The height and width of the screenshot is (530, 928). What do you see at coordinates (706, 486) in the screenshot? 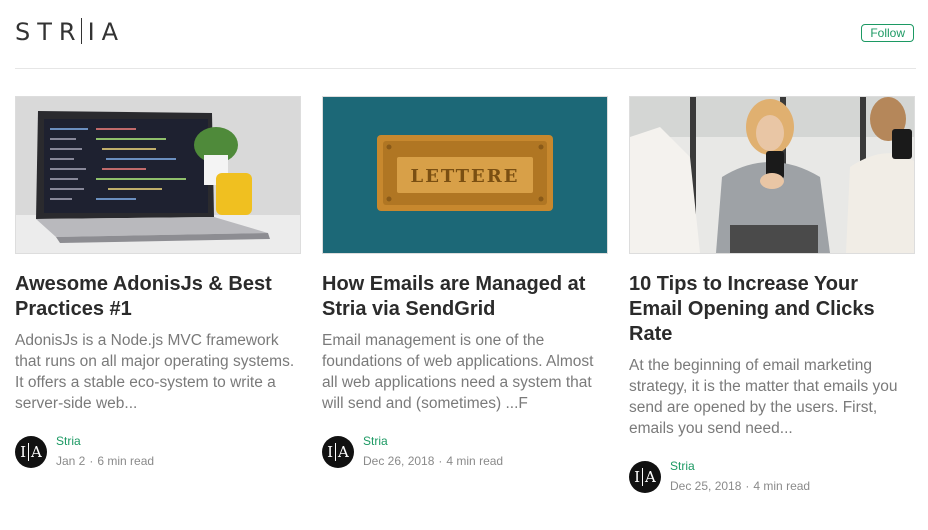
I see `post-date: Dec 25, 2018` at bounding box center [706, 486].